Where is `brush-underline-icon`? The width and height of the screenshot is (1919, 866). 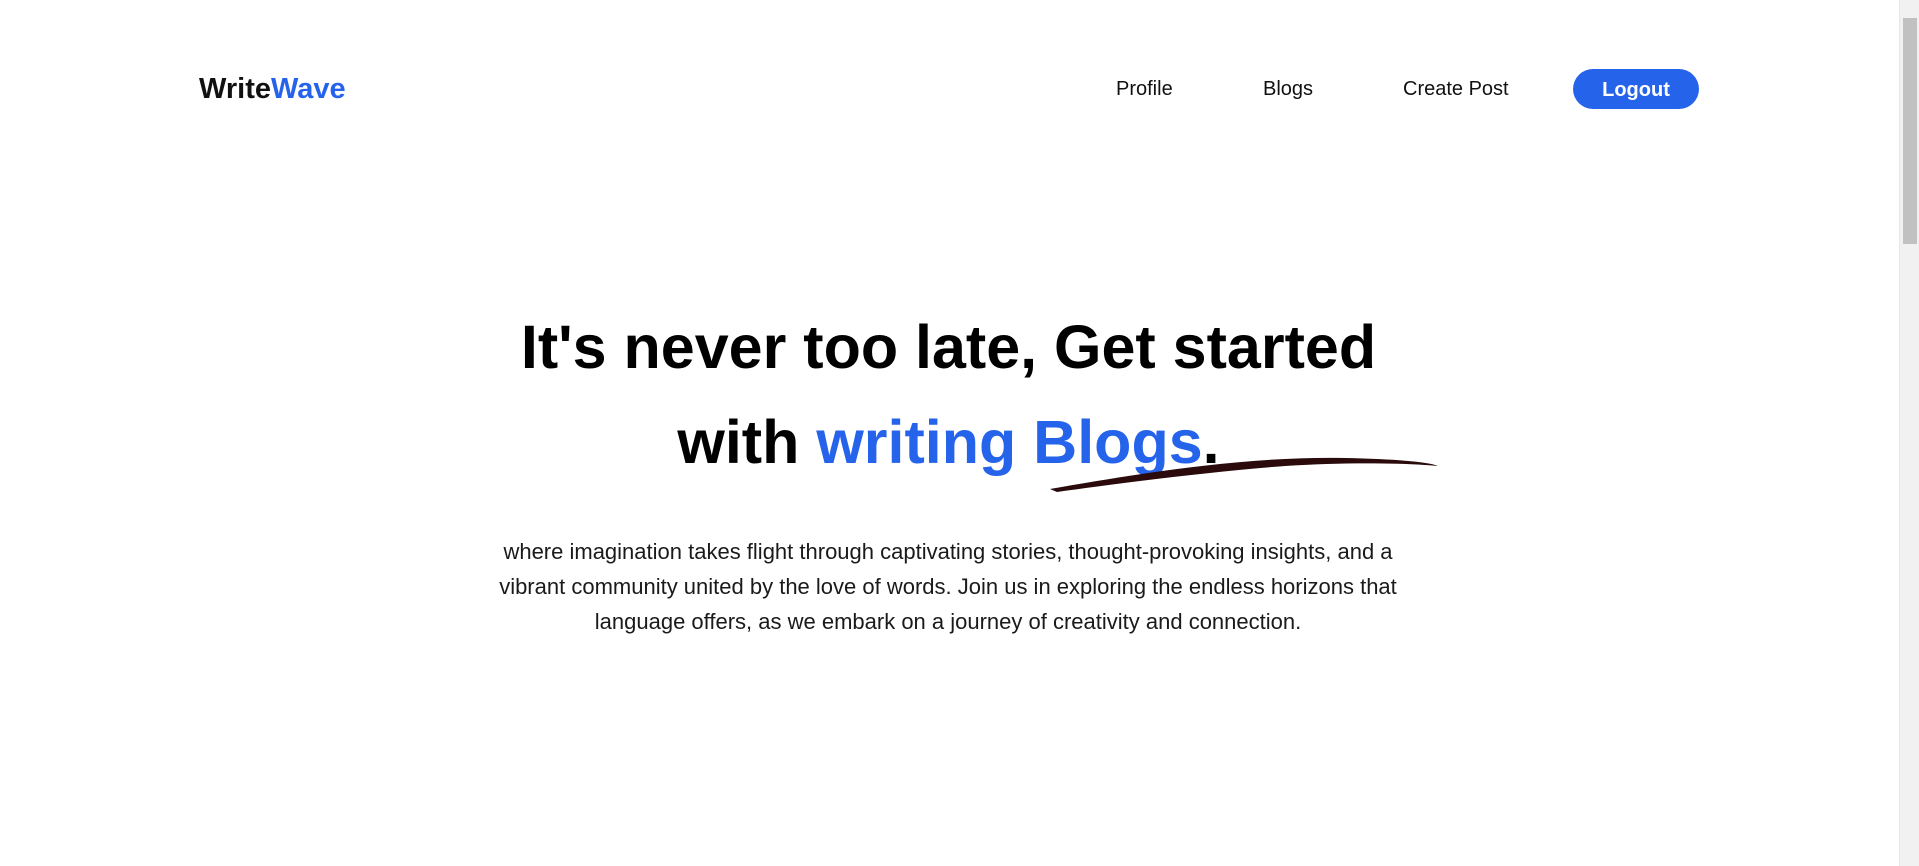
brush-underline-icon is located at coordinates (1244, 474).